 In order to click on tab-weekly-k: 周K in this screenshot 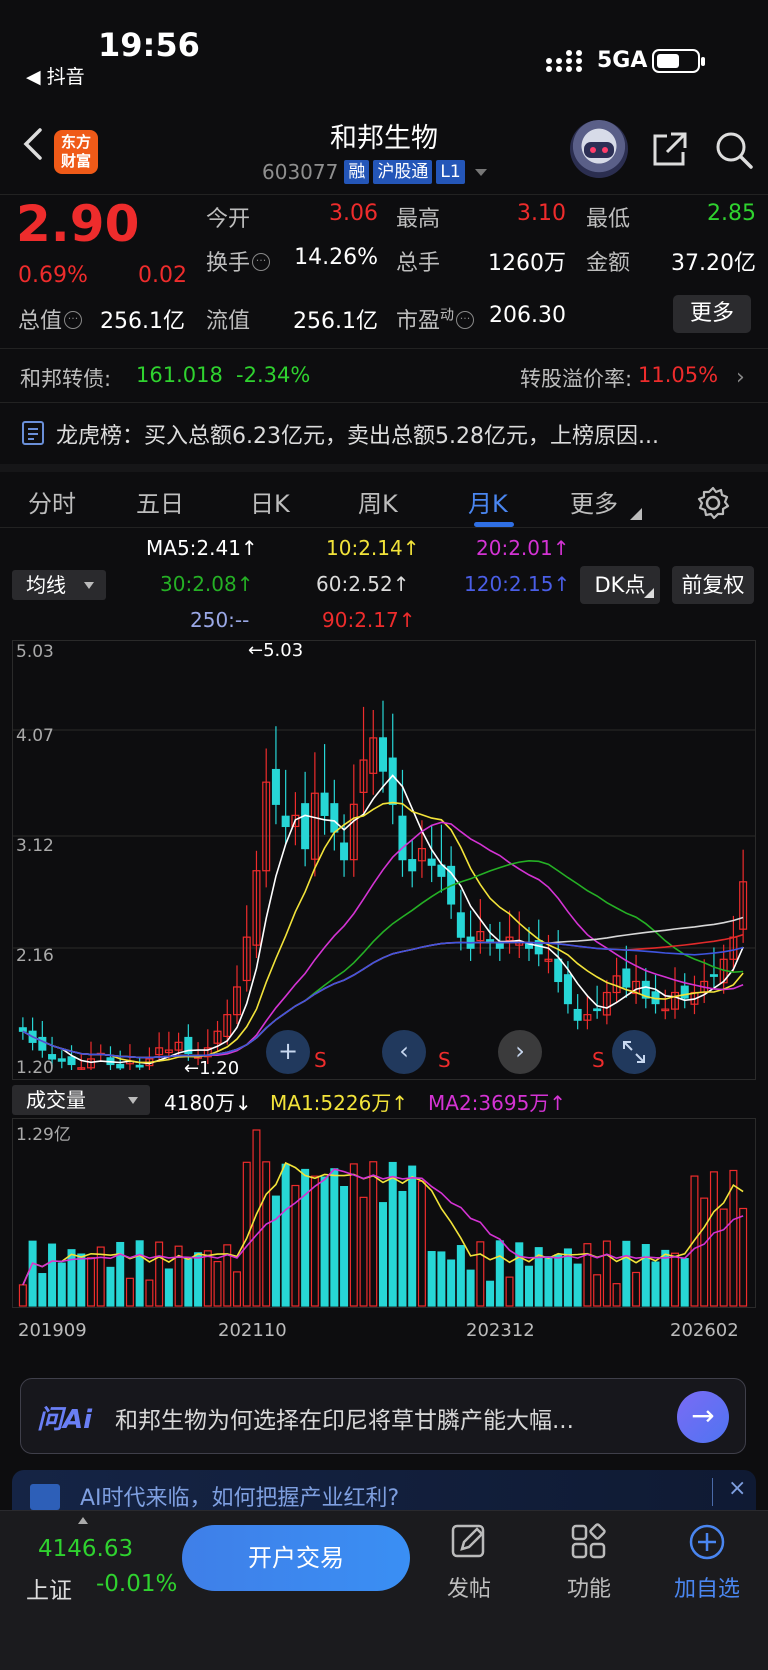, I will do `click(378, 501)`.